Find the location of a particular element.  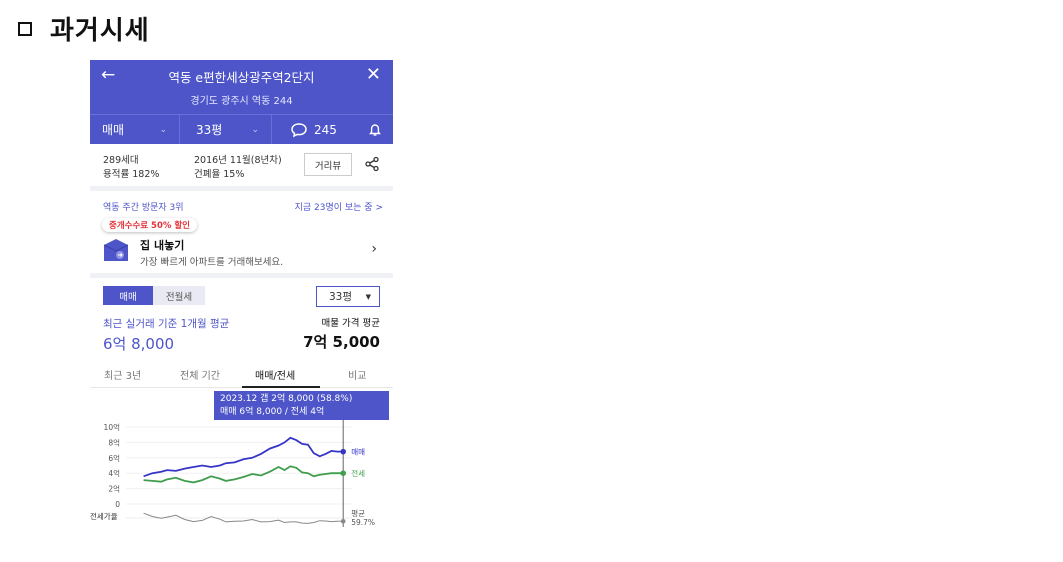

jeonse-end-label: 전세 is located at coordinates (358, 473).